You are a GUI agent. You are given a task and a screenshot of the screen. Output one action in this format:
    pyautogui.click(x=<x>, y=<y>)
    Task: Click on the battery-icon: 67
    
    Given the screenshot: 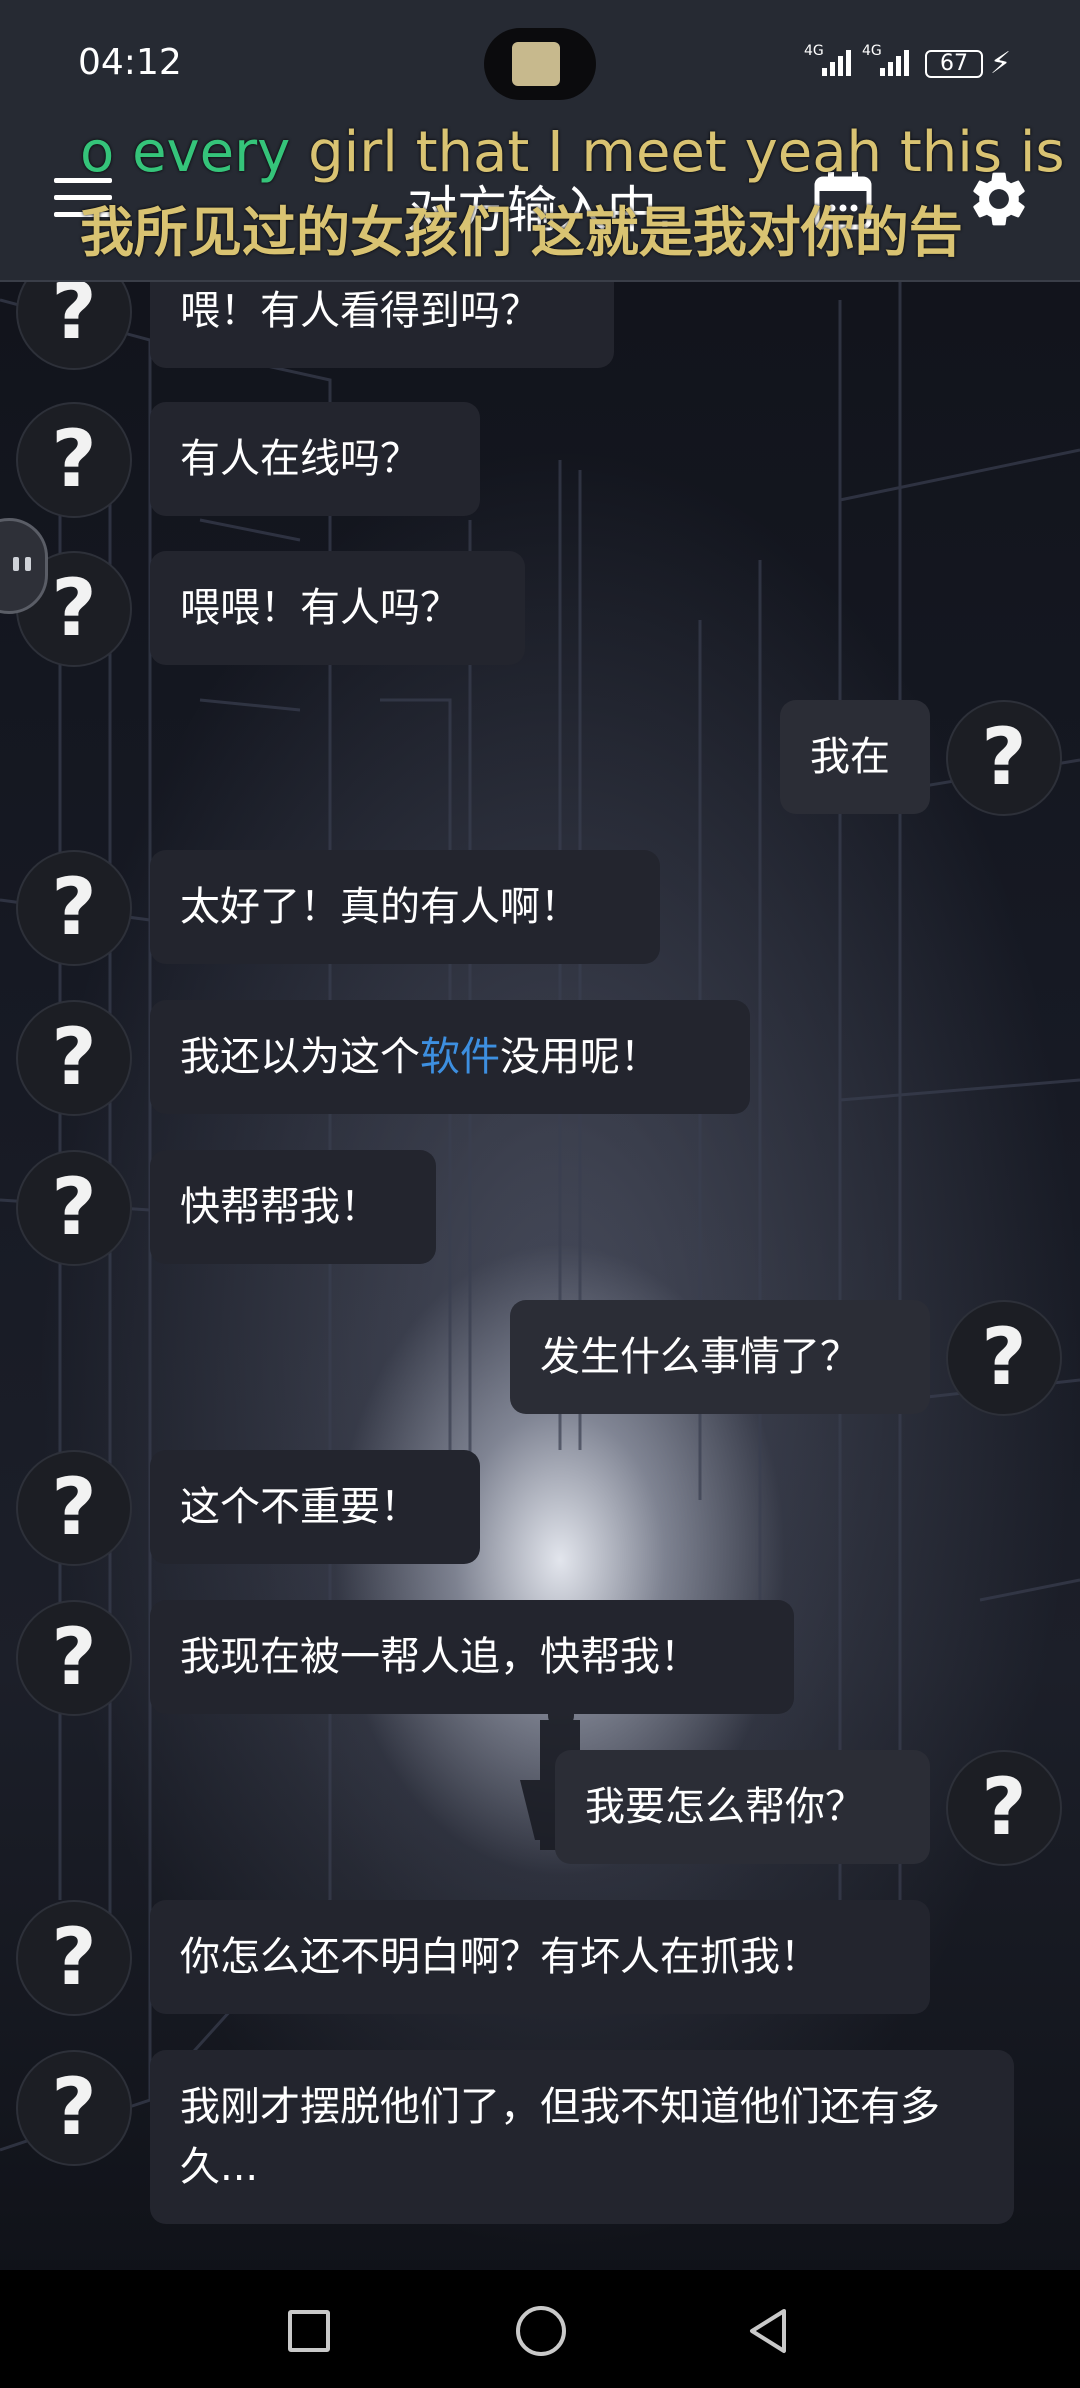 What is the action you would take?
    pyautogui.click(x=954, y=64)
    